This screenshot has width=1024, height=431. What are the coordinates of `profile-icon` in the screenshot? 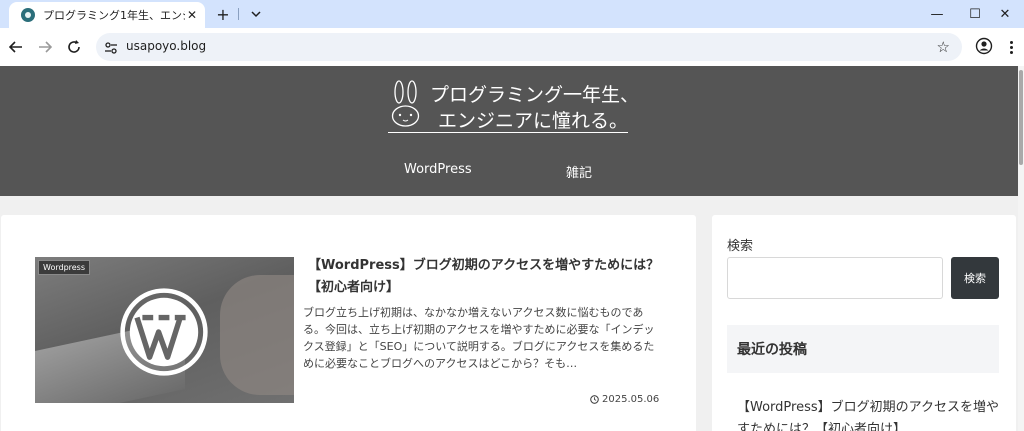 It's located at (984, 46).